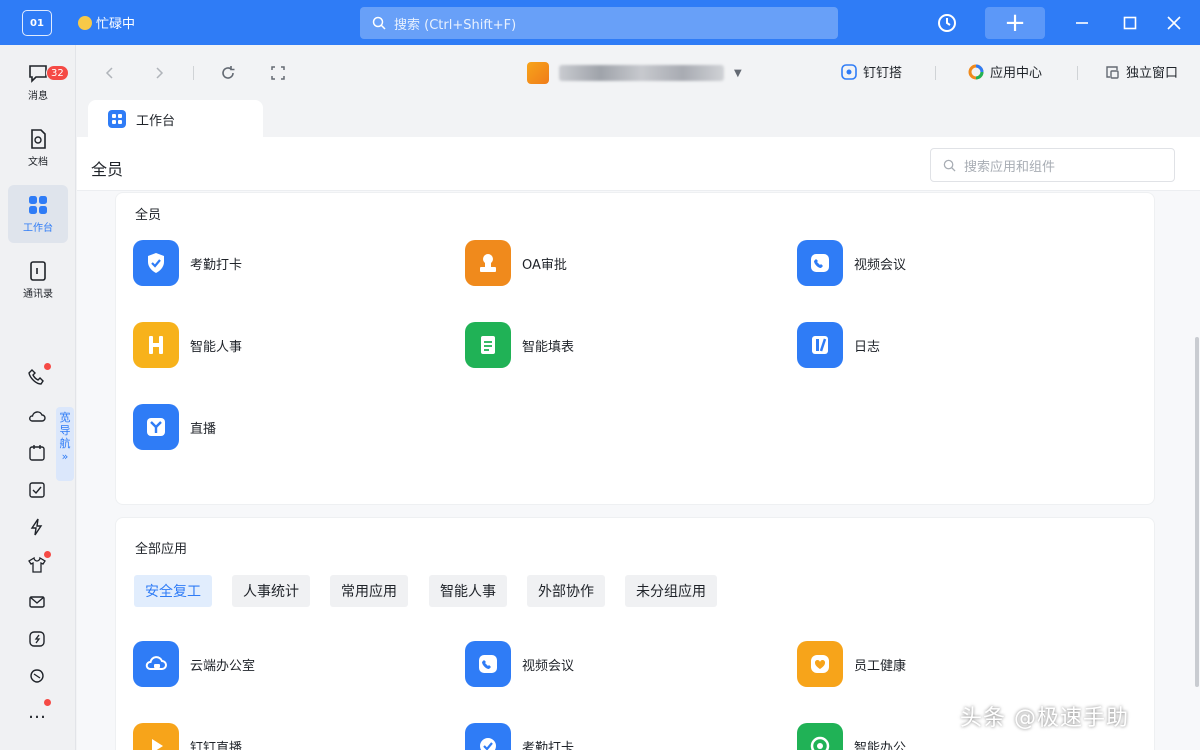  I want to click on lightning-icon, so click(36, 527).